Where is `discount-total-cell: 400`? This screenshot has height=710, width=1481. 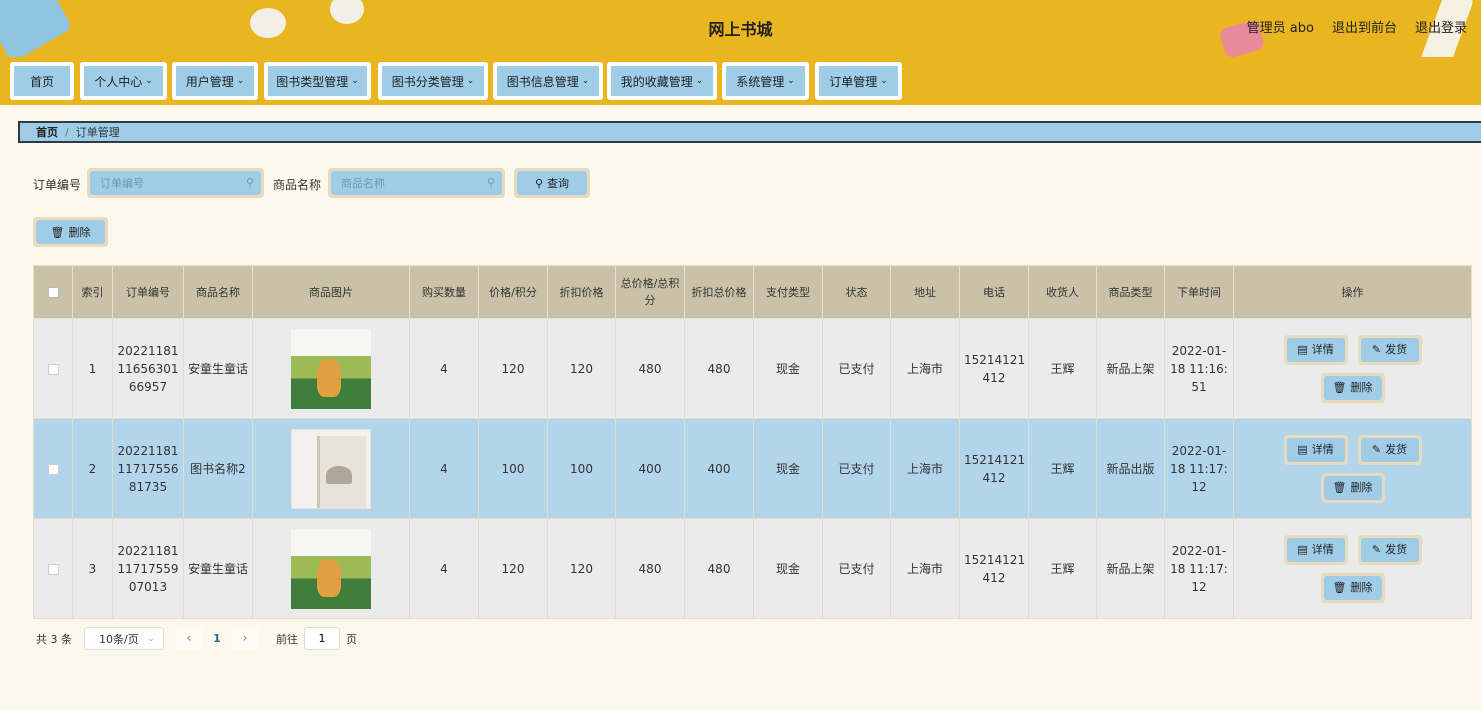
discount-total-cell: 400 is located at coordinates (719, 468).